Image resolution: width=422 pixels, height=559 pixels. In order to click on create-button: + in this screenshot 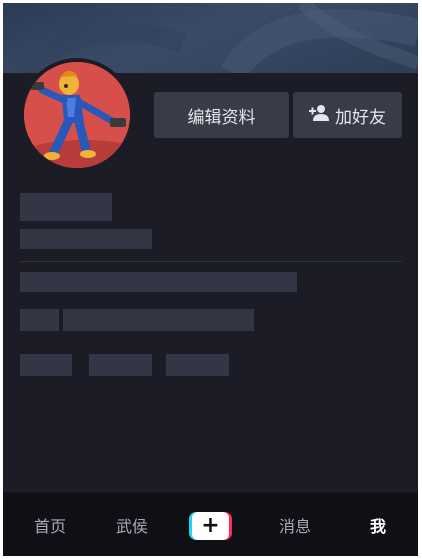, I will do `click(210, 526)`.